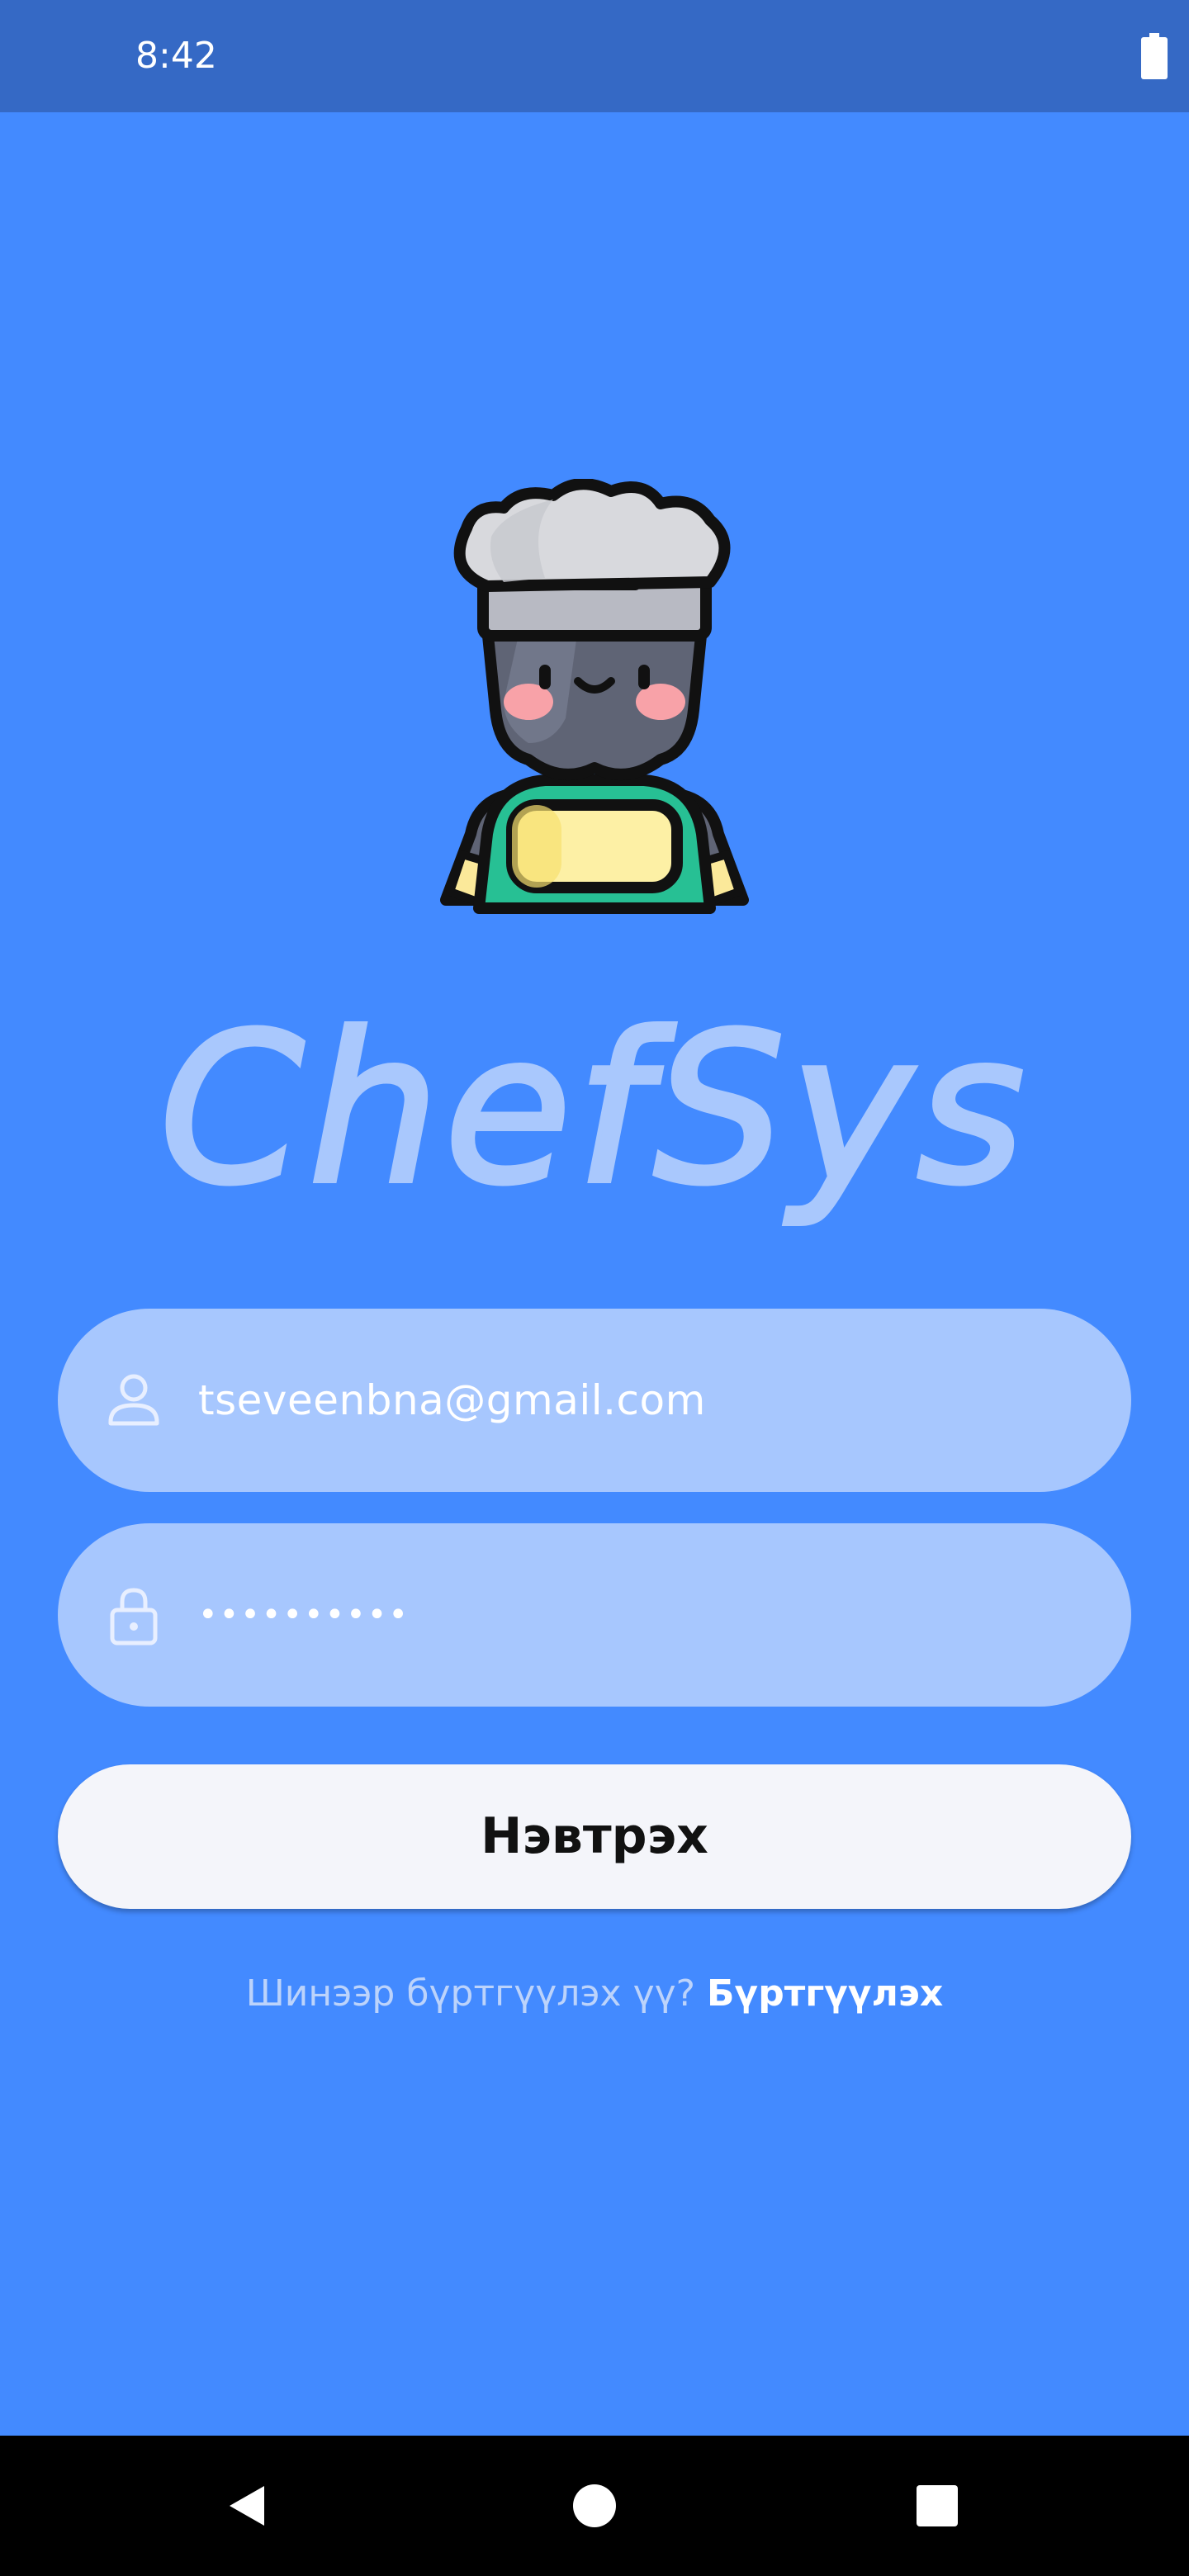 Image resolution: width=1189 pixels, height=2576 pixels. Describe the element at coordinates (825, 1993) in the screenshot. I see `signup-link: Бүртгүүлэх` at that location.